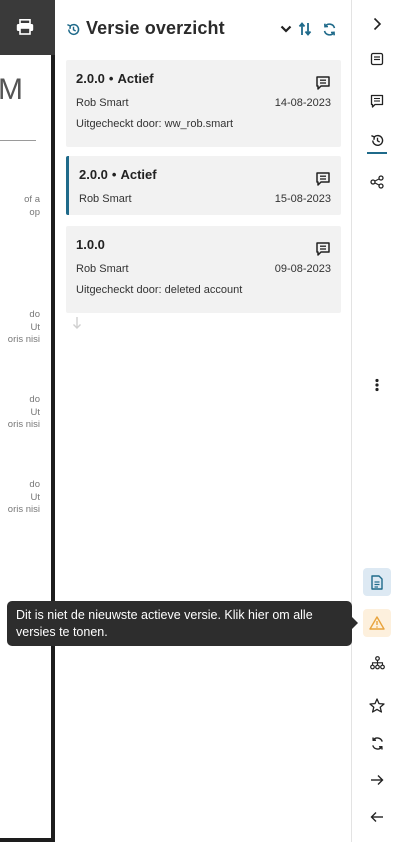 This screenshot has width=400, height=842. I want to click on share-button, so click(377, 182).